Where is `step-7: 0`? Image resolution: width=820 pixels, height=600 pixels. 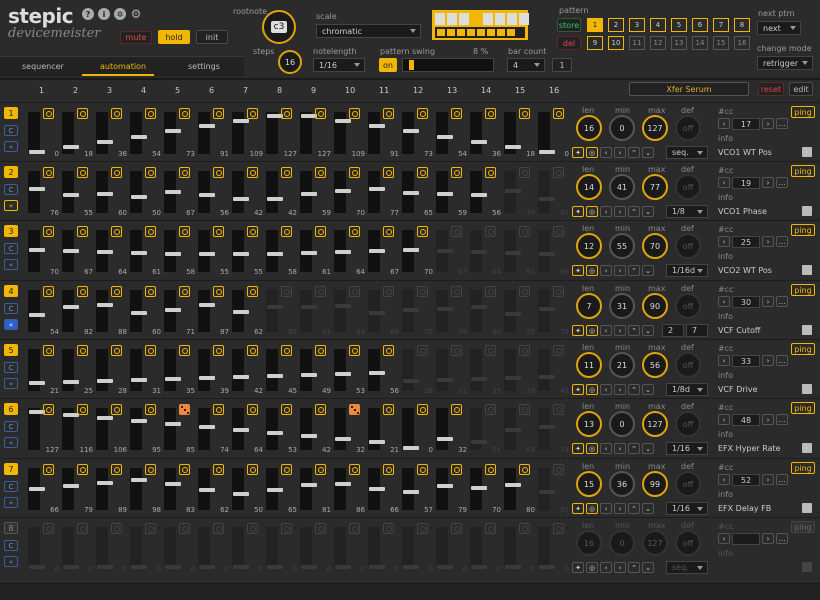 step-7: 0 is located at coordinates (246, 547).